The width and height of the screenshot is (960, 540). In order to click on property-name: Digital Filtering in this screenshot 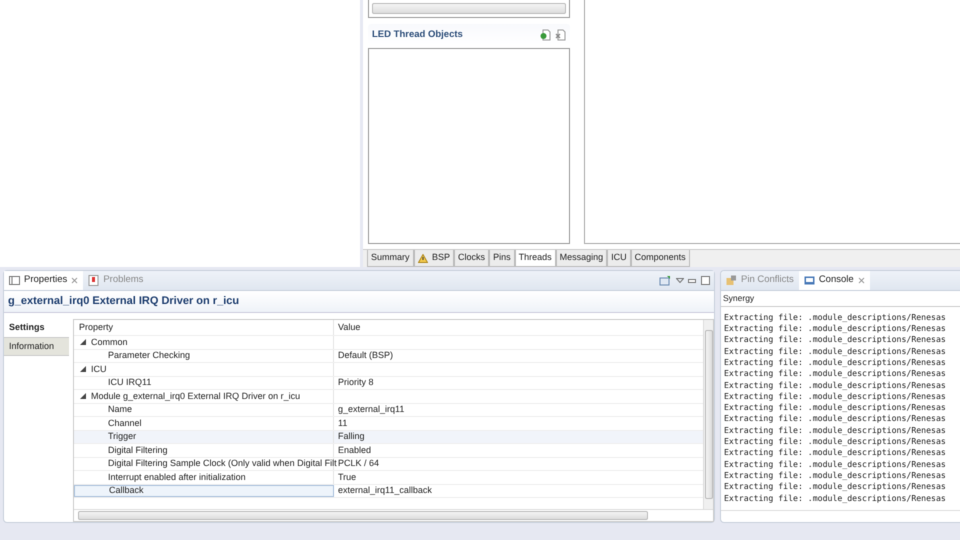, I will do `click(138, 450)`.